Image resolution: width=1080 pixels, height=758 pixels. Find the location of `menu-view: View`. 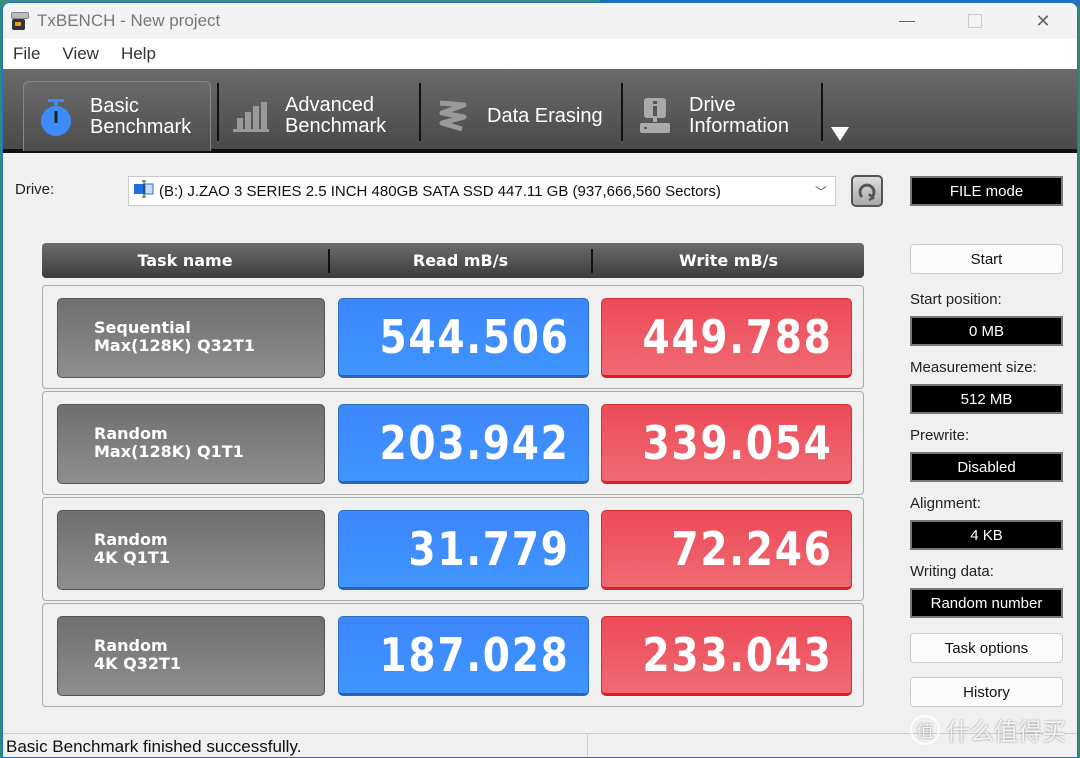

menu-view: View is located at coordinates (80, 54).